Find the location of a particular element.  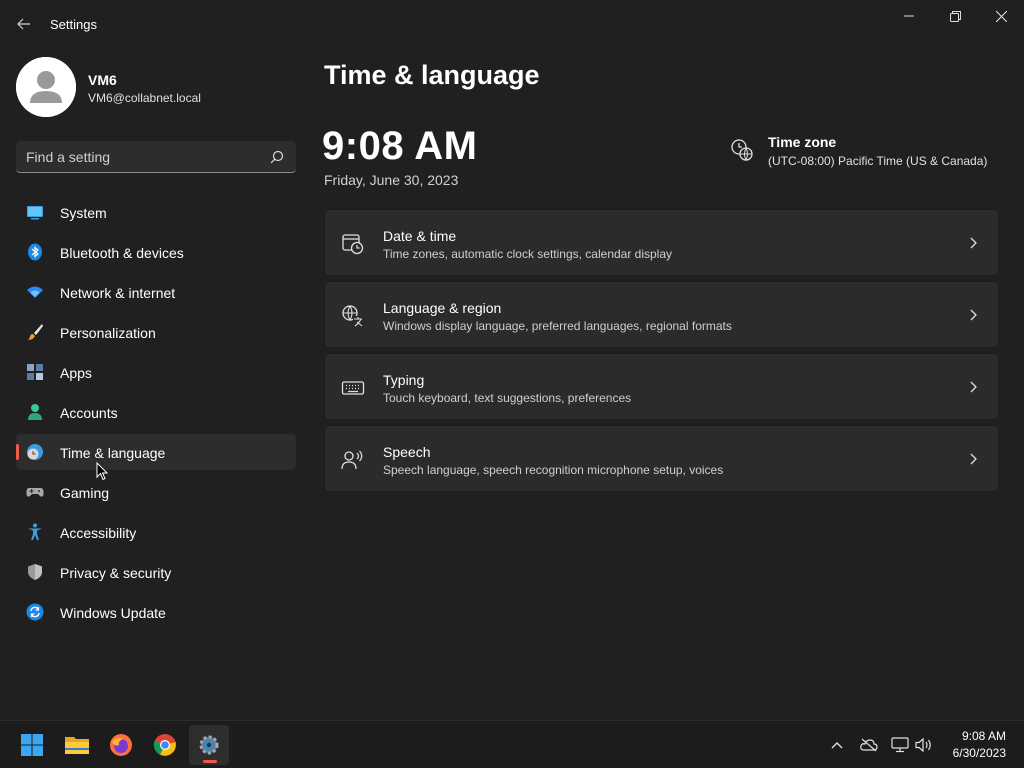

sidebar-item-accessibility: Accessibility is located at coordinates (156, 532).